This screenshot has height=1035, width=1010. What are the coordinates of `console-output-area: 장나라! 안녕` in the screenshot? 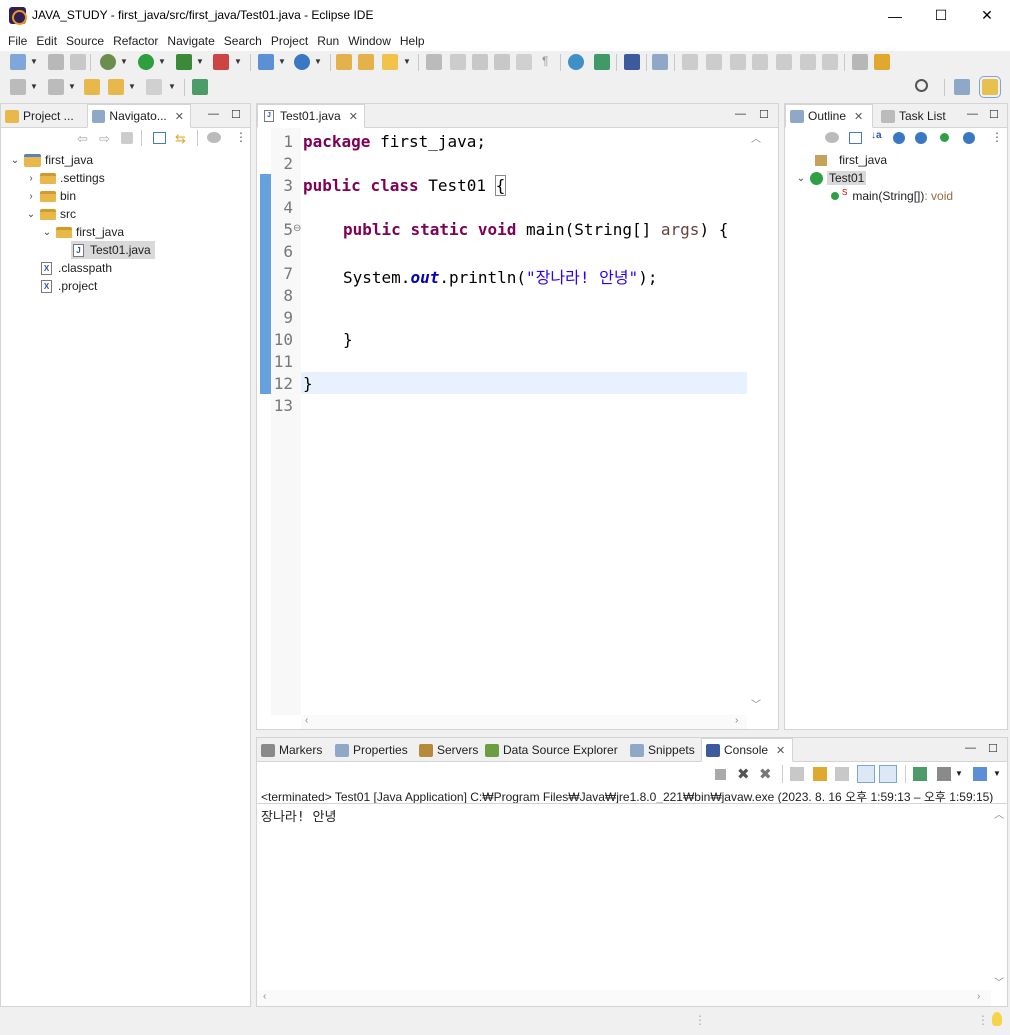 It's located at (624, 897).